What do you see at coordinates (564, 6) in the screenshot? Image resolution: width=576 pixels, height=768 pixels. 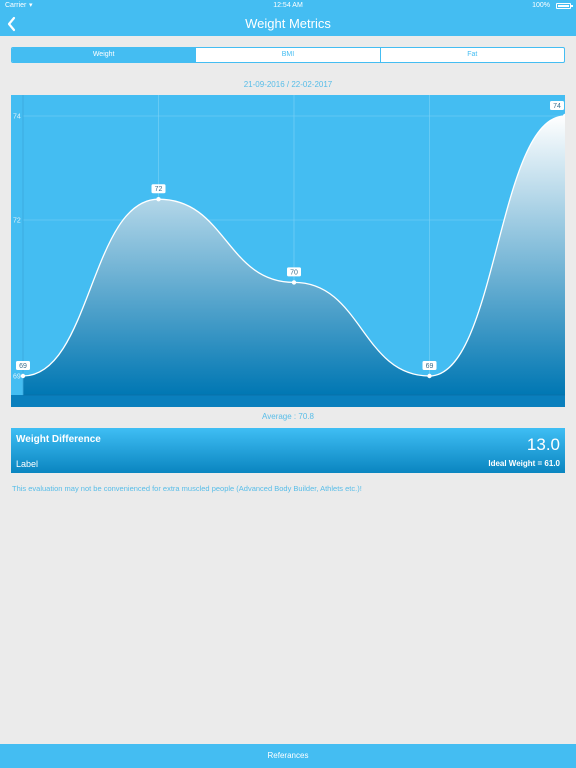 I see `battery-icon` at bounding box center [564, 6].